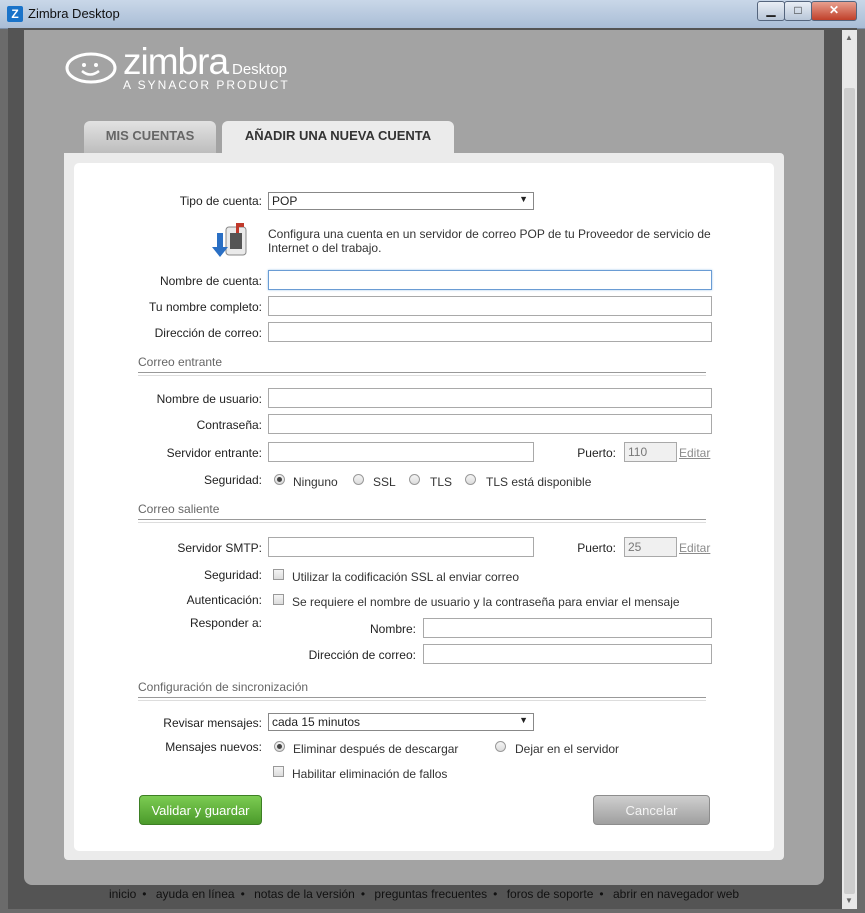 The height and width of the screenshot is (913, 865). I want to click on auth-label: Autenticación:, so click(224, 600).